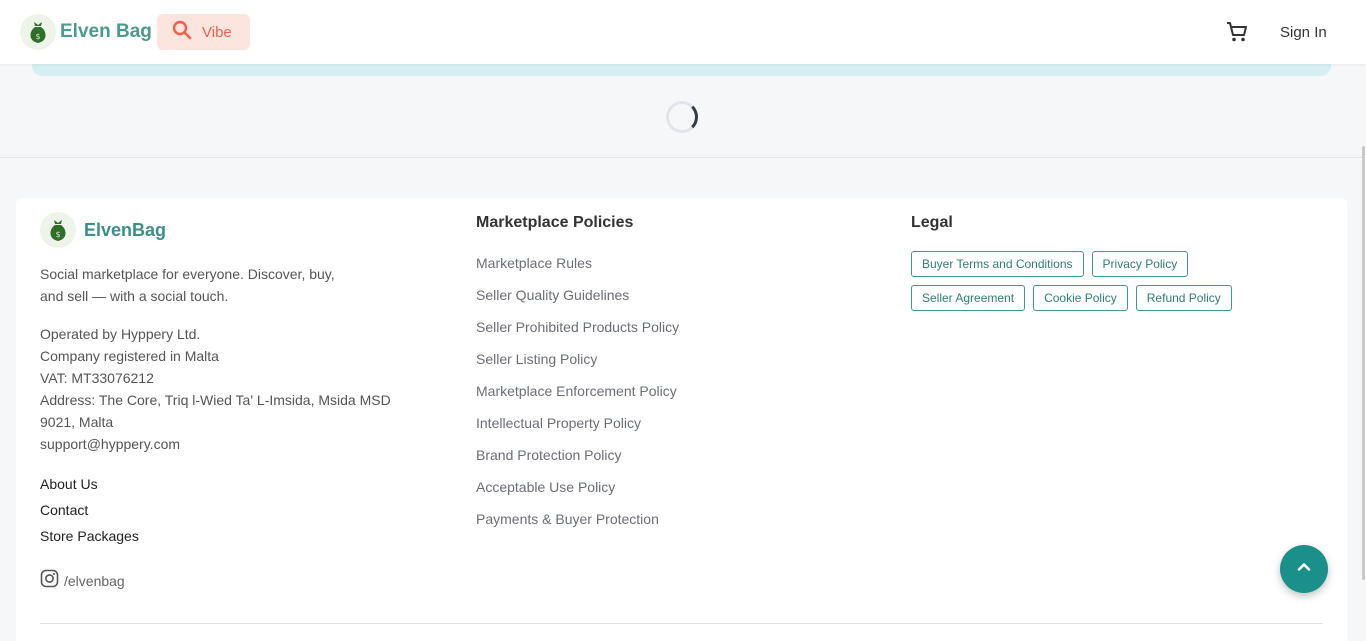 The height and width of the screenshot is (641, 1366). I want to click on scroll-to-top-button, so click(1304, 569).